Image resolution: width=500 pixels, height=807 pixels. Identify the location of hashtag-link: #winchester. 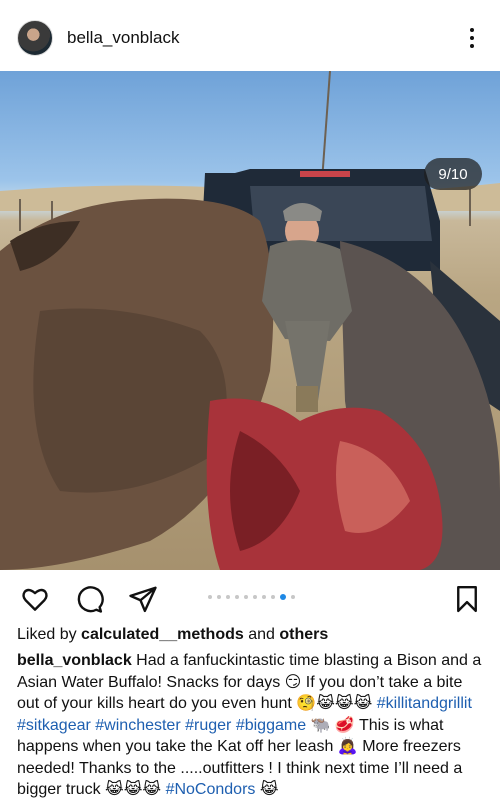
(137, 725).